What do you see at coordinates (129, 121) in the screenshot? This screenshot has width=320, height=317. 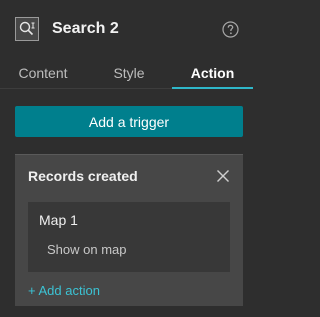 I see `add-trigger-button: Add a trigger` at bounding box center [129, 121].